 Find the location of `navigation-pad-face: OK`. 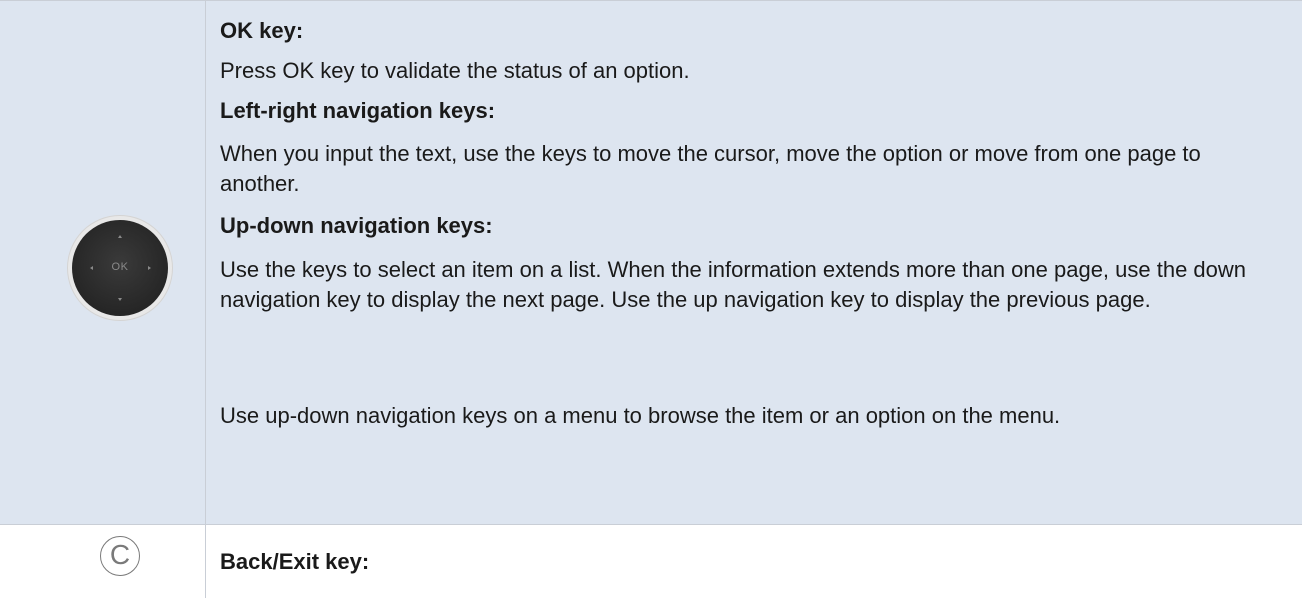

navigation-pad-face: OK is located at coordinates (120, 268).